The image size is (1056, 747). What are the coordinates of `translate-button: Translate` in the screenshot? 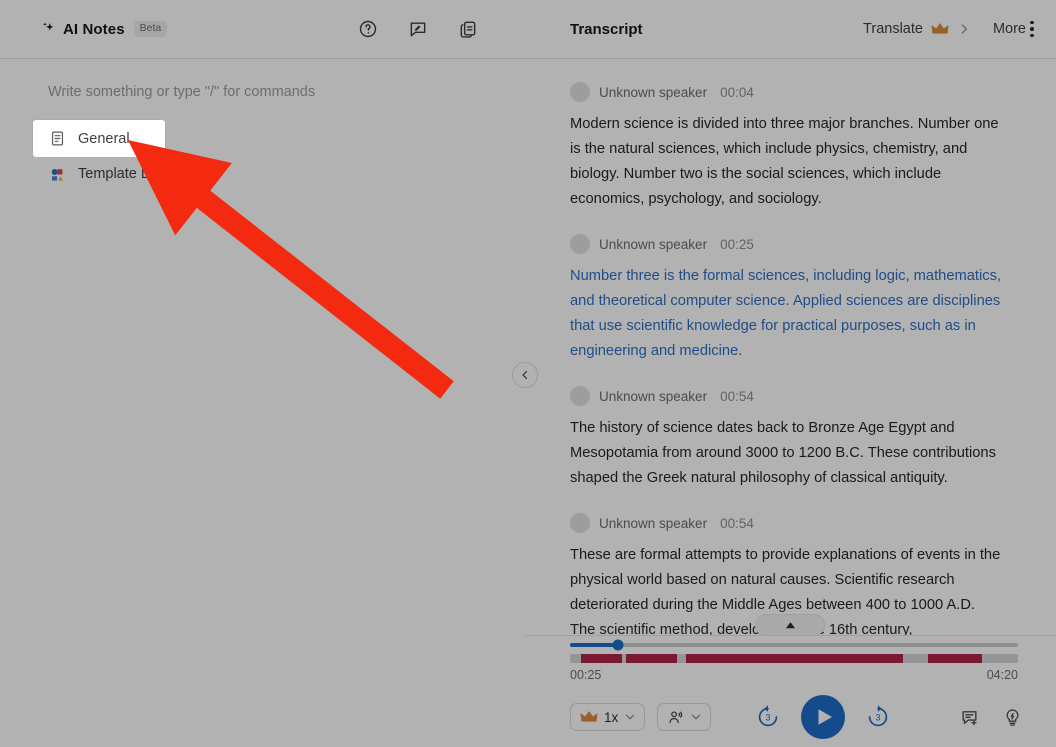 It's located at (917, 29).